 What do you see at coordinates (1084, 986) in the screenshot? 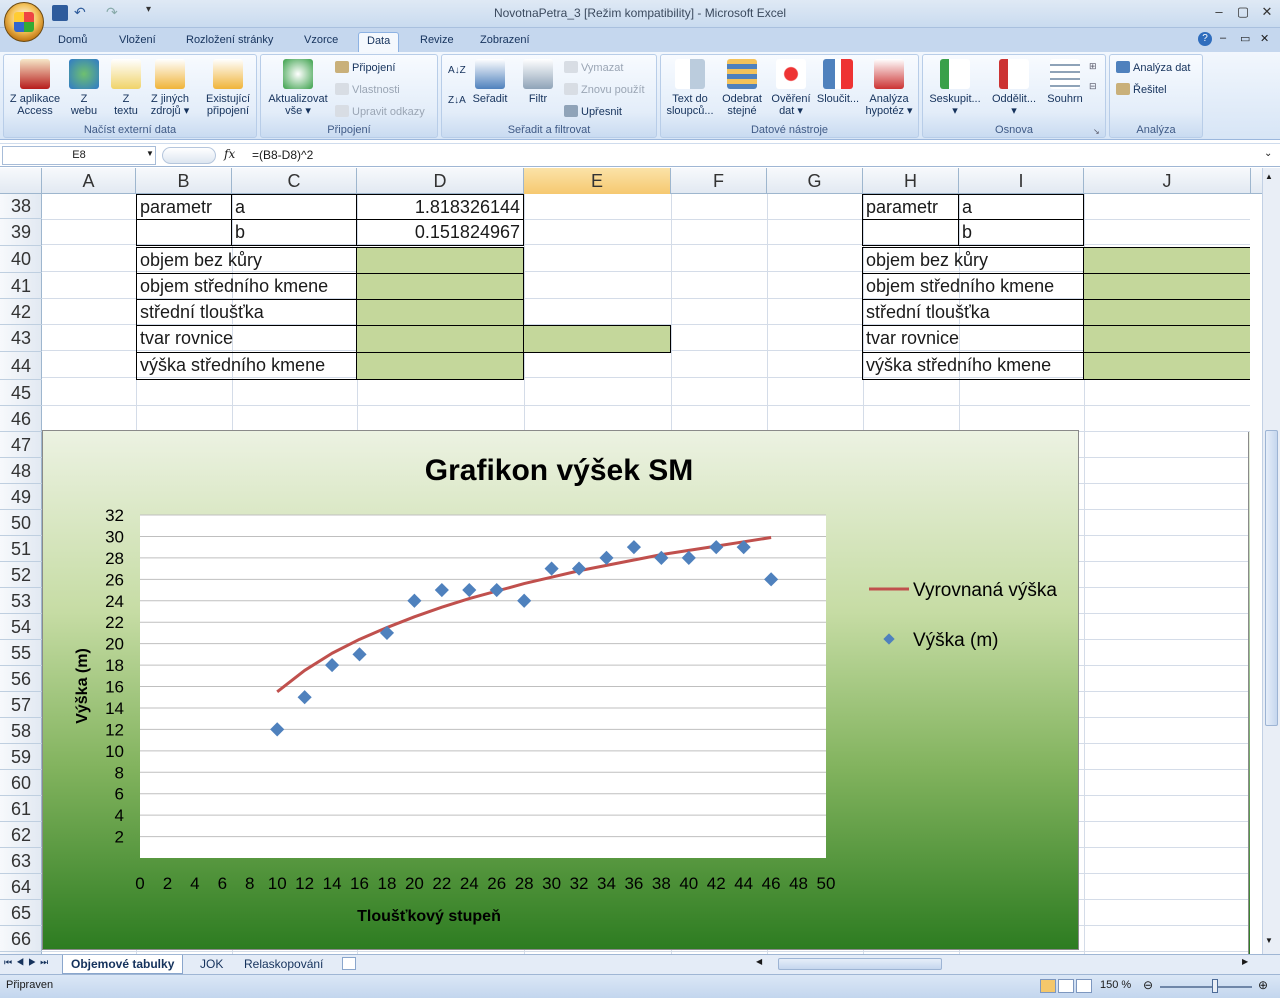
I see `page-break-view-icon` at bounding box center [1084, 986].